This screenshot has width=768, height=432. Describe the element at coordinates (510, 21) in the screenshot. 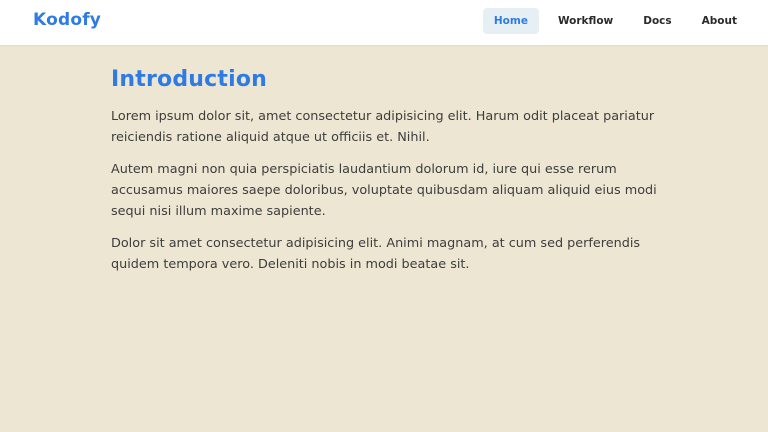

I see `nav-home: Home` at that location.